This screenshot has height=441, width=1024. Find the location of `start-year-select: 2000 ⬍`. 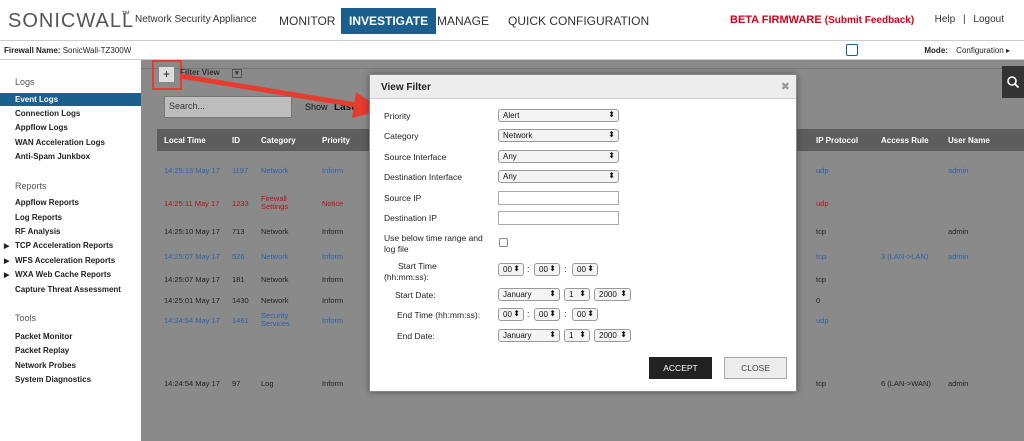

start-year-select: 2000 ⬍ is located at coordinates (612, 294).